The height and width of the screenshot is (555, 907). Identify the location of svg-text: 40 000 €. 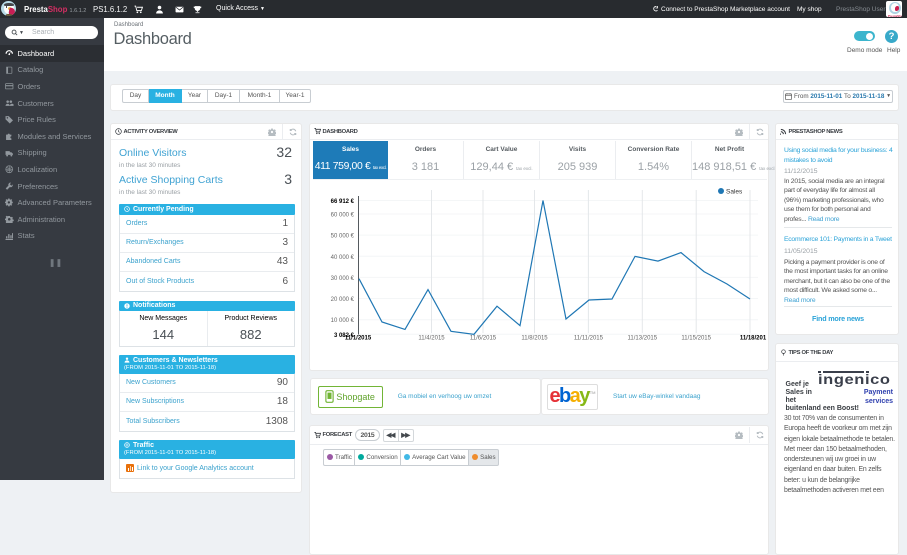
(343, 258).